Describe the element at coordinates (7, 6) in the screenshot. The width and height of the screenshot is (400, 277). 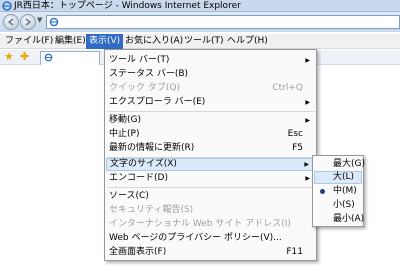
I see `ie-logo-icon` at that location.